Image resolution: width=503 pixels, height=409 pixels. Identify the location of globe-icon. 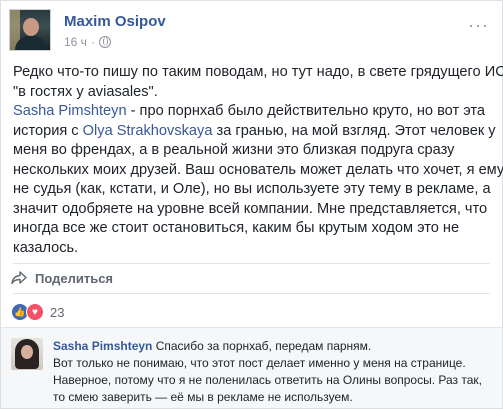
(104, 42).